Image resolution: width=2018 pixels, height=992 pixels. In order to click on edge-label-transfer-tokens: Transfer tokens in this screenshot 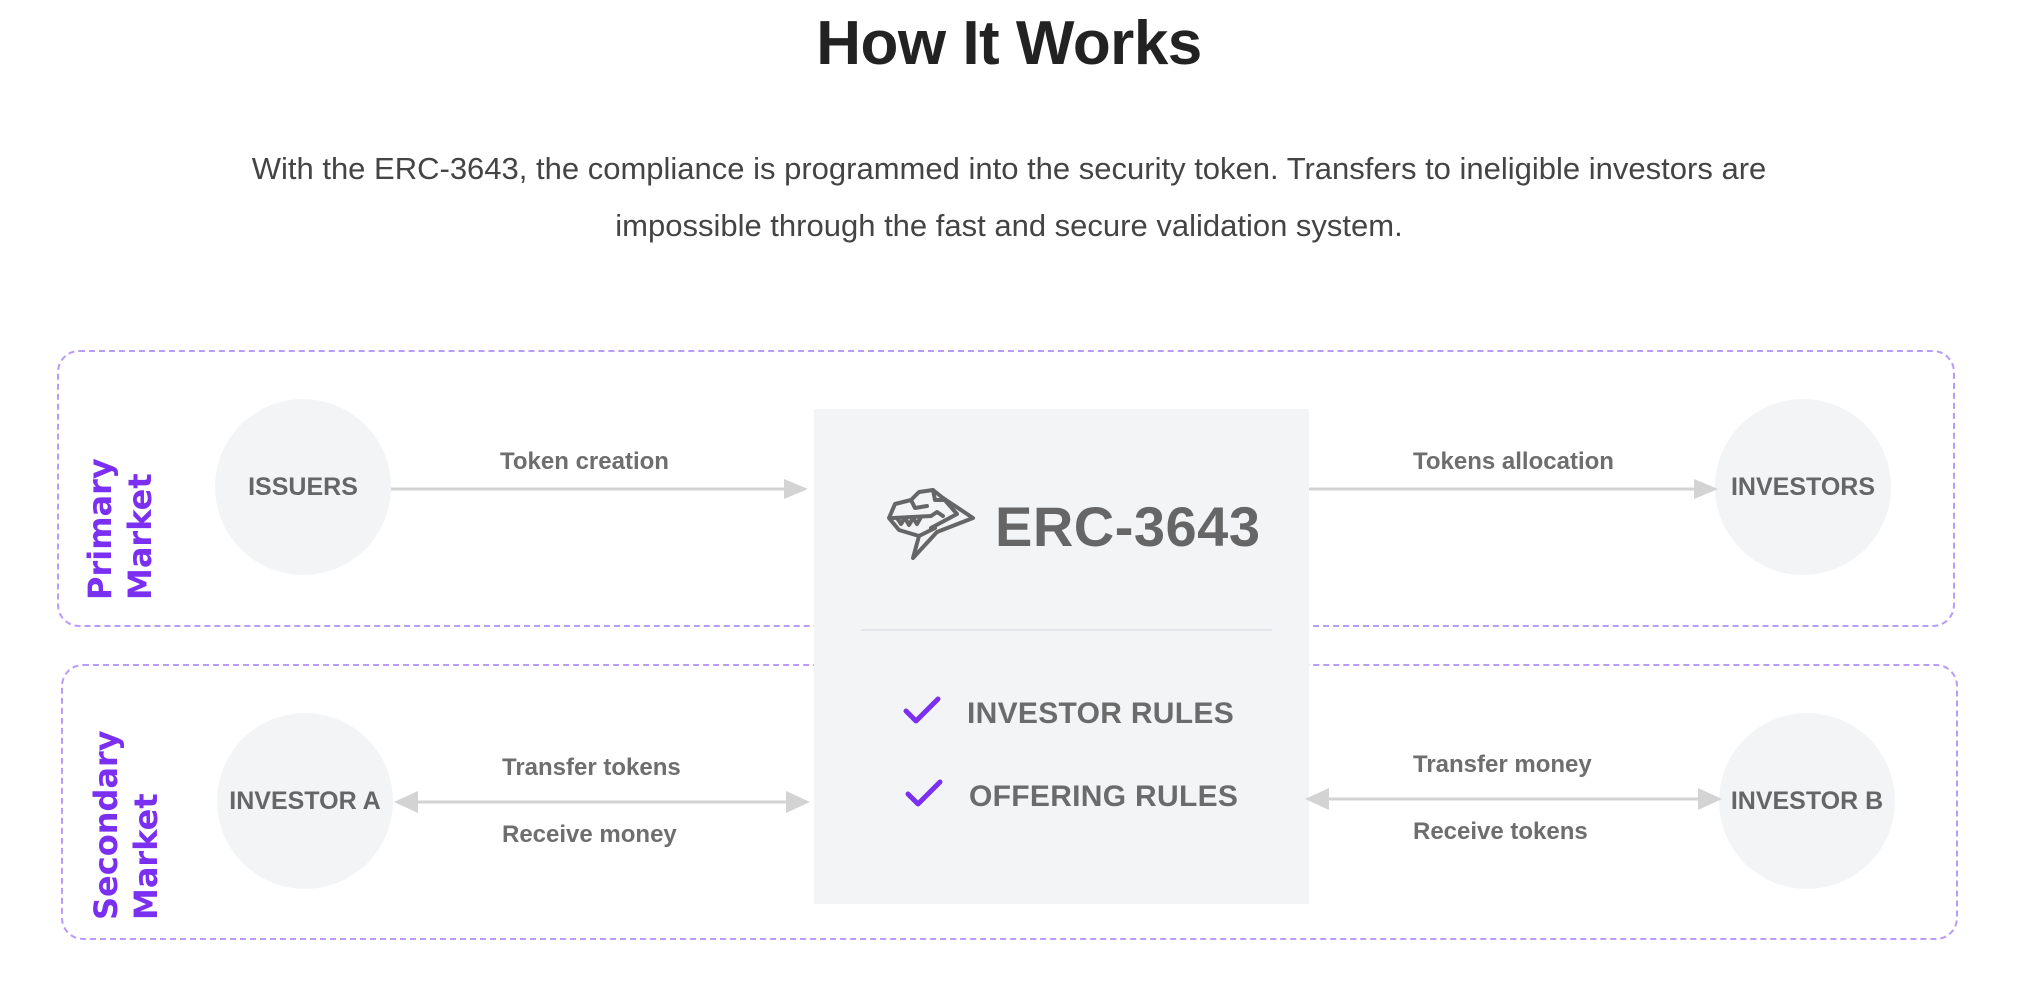, I will do `click(591, 767)`.